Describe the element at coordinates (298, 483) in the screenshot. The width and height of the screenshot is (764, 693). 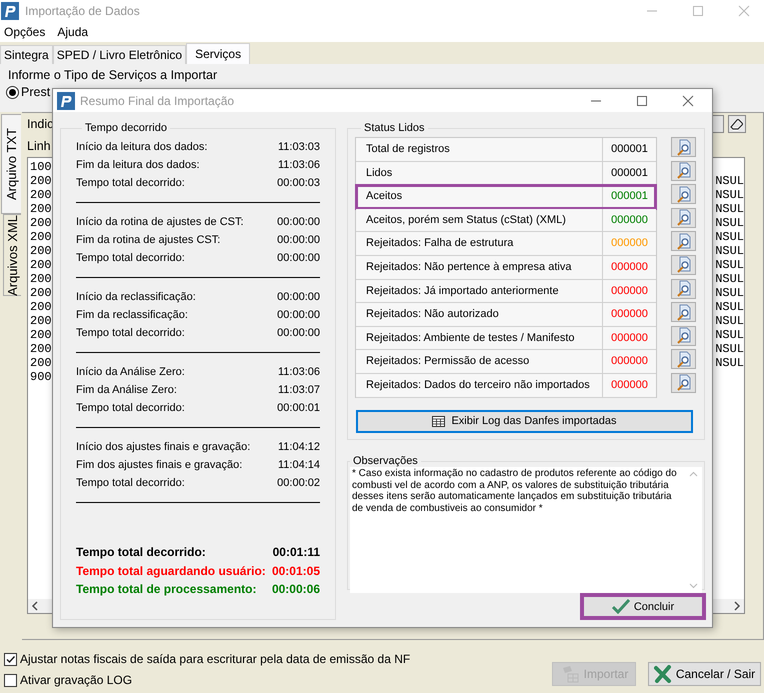
I see `time-value: 00:00:02` at that location.